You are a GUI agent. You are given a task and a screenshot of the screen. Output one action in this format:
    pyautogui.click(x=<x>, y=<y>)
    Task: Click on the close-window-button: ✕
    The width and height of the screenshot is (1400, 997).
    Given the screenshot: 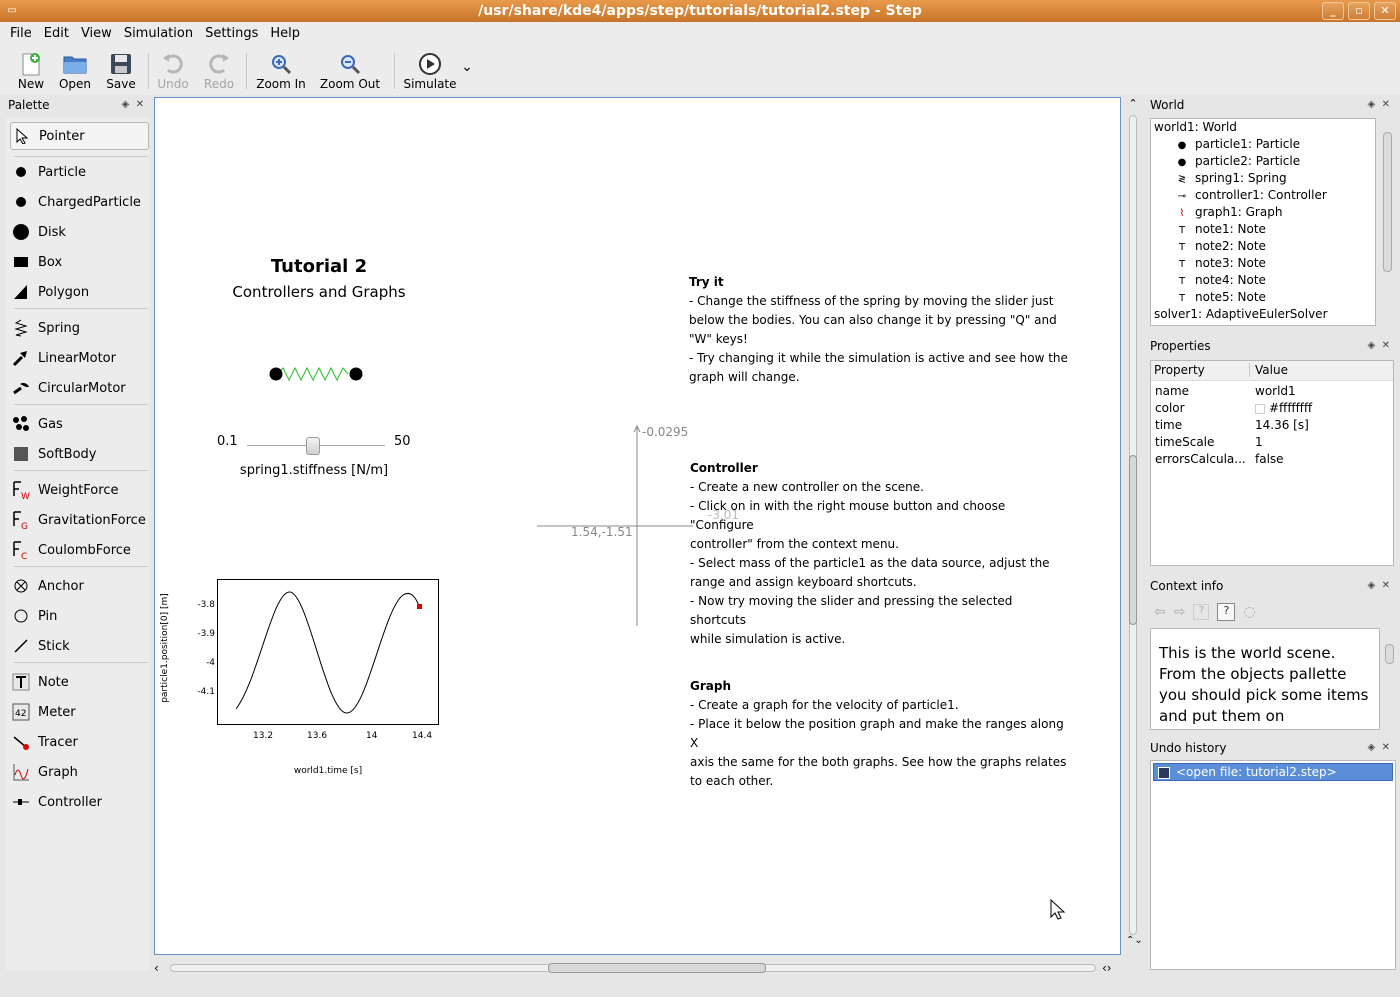 What is the action you would take?
    pyautogui.click(x=1385, y=11)
    